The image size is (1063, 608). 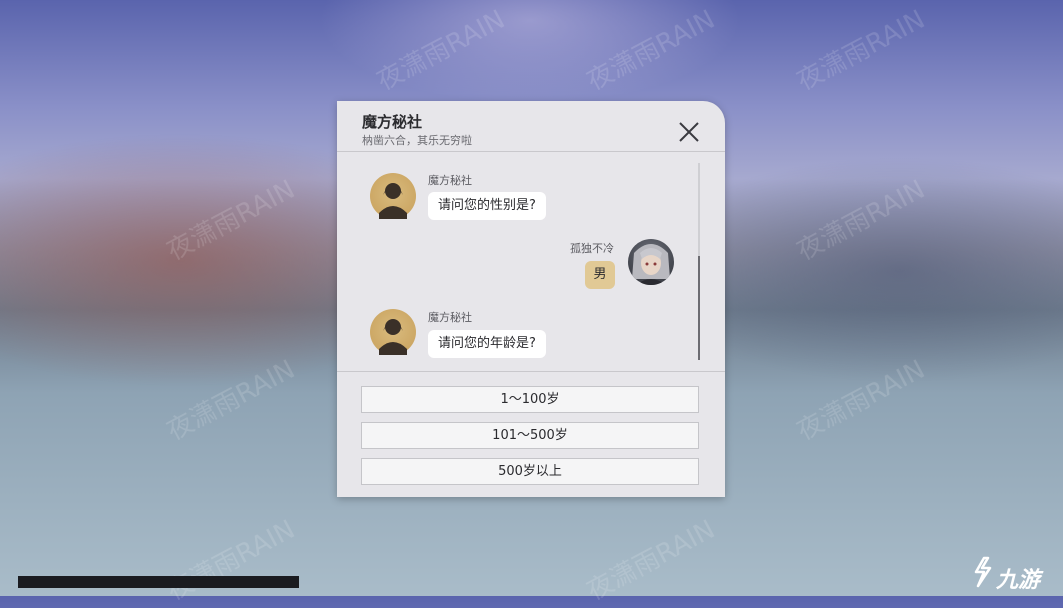 I want to click on npc-message-bubble: 请问您的年龄是?, so click(x=487, y=344).